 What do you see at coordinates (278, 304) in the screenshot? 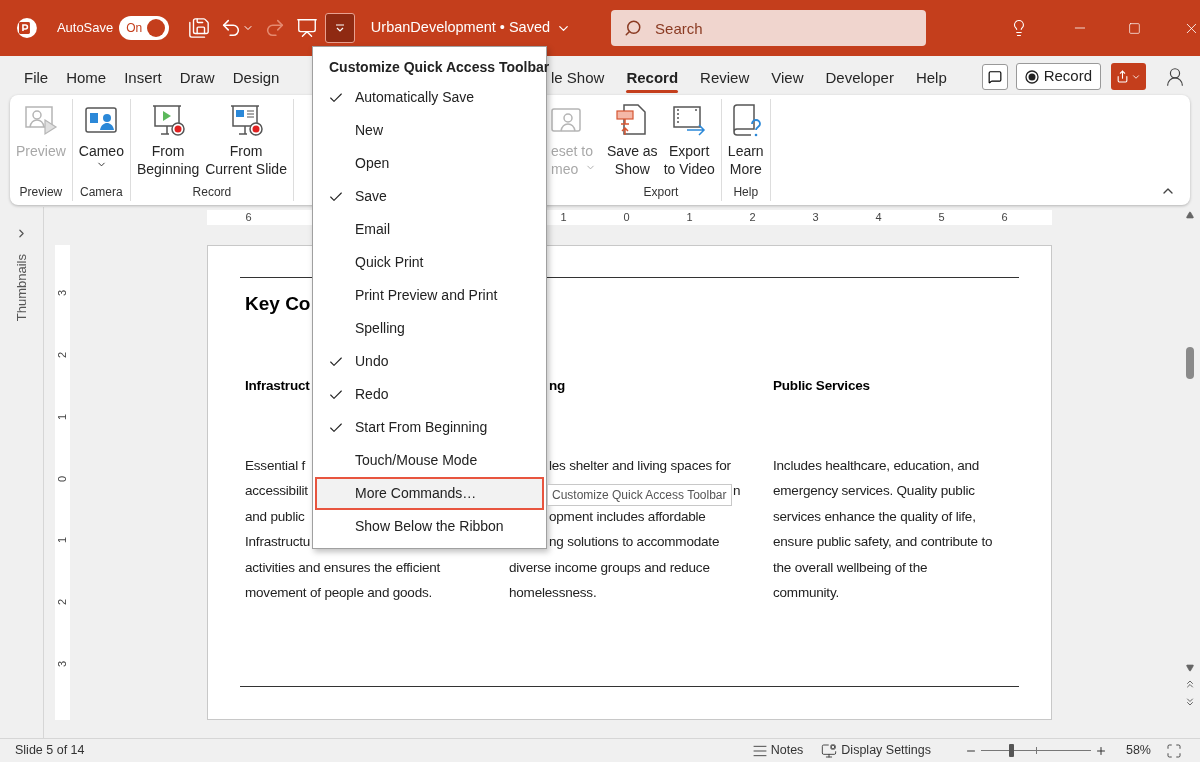
I see `slide-title: Key Co` at bounding box center [278, 304].